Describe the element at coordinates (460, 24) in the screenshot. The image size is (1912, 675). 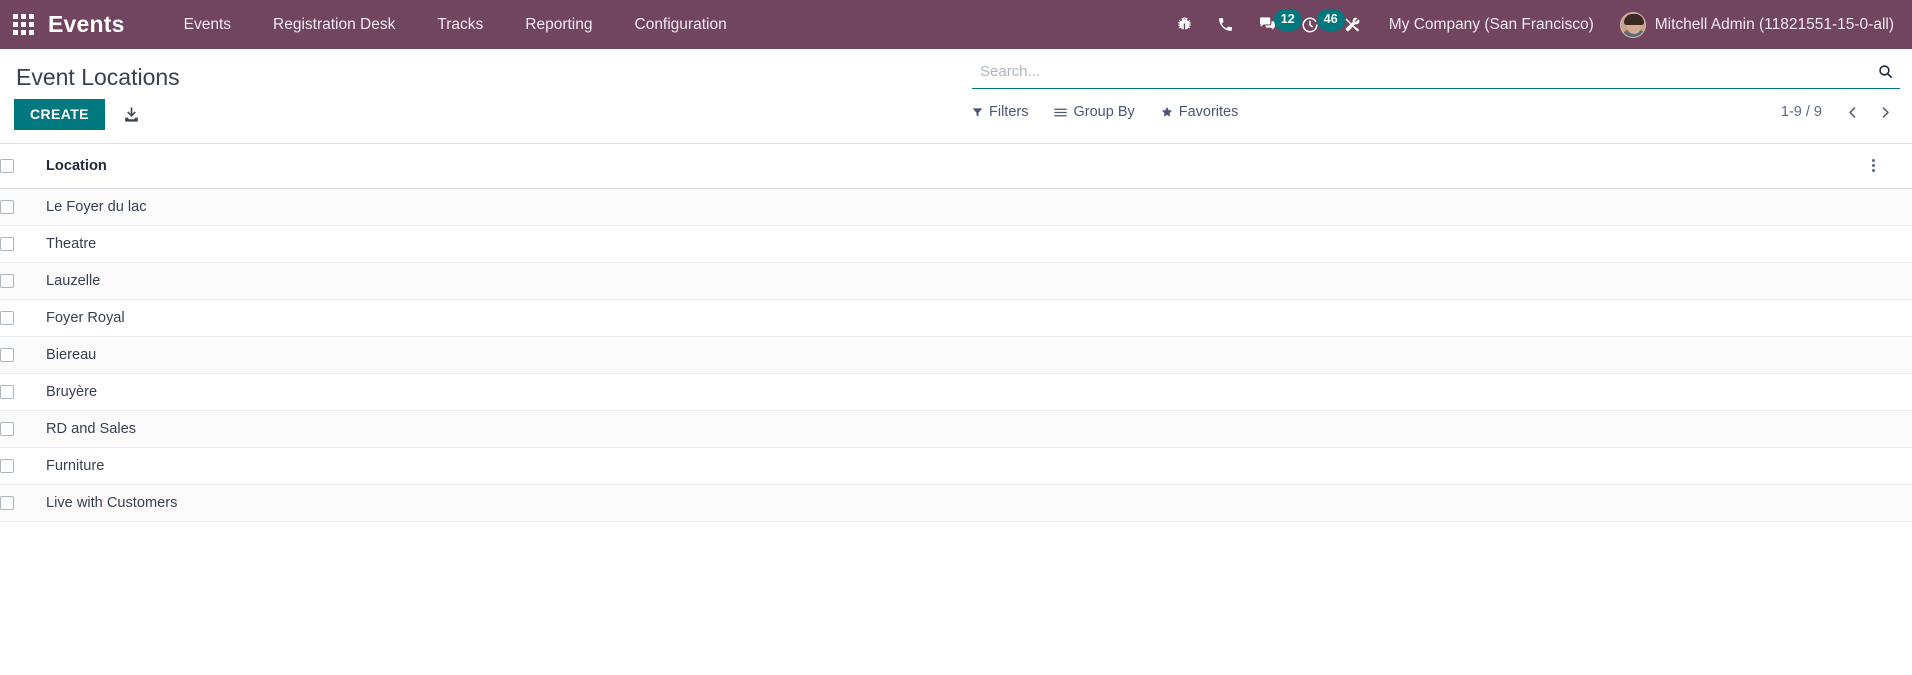
I see `nav-item-tracks: Tracks` at that location.